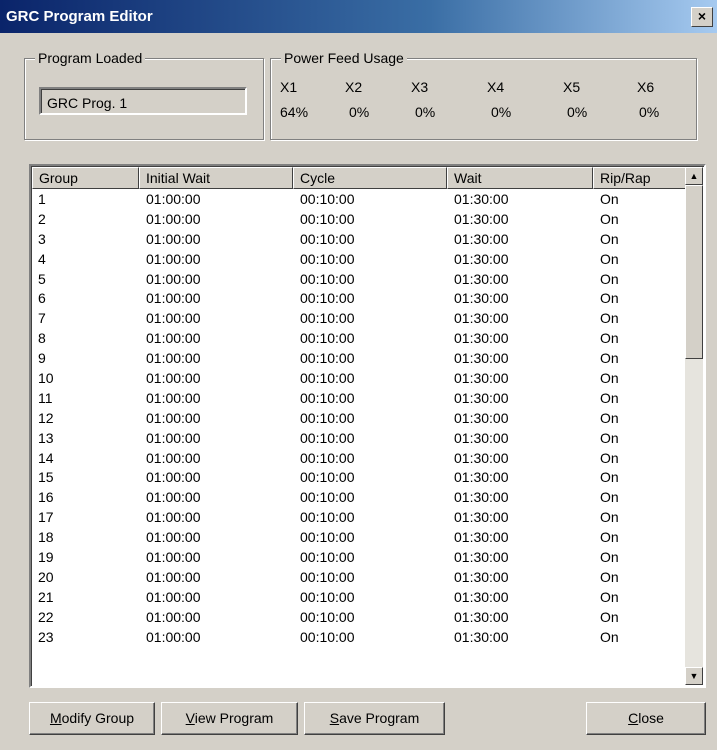 The height and width of the screenshot is (750, 717). Describe the element at coordinates (370, 178) in the screenshot. I see `column-header-cycle: Cycle` at that location.